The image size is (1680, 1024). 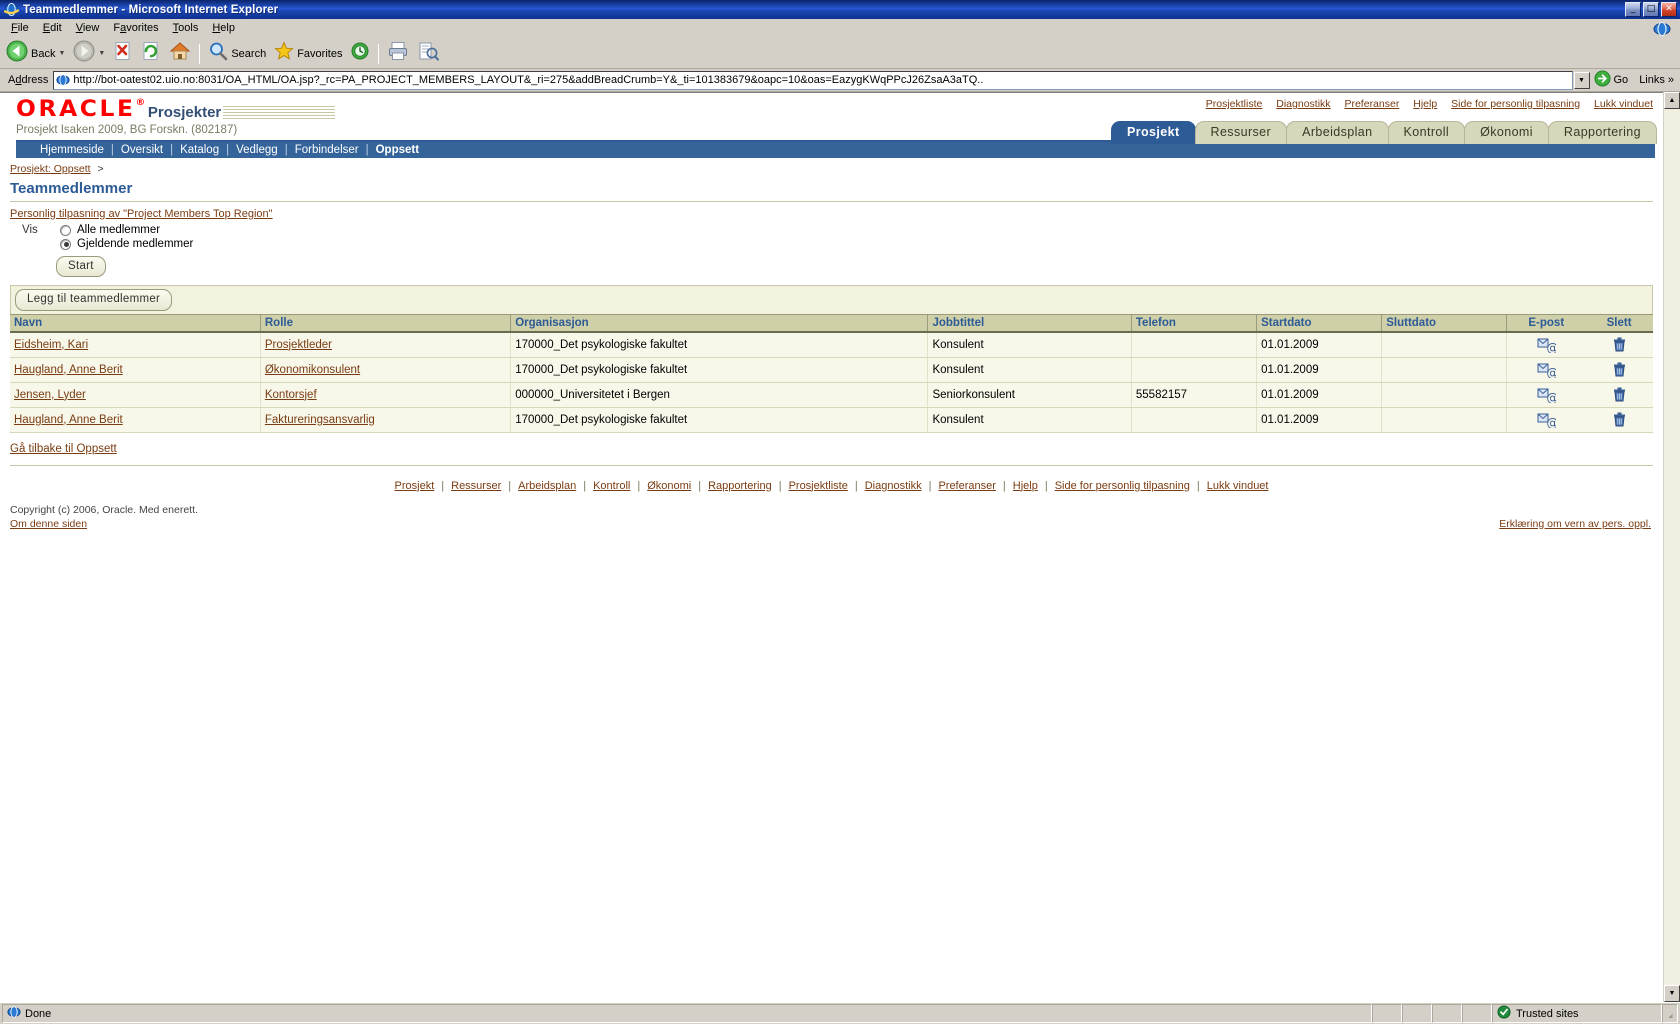 What do you see at coordinates (397, 150) in the screenshot?
I see `subnav-item-oppsett: Oppsett` at bounding box center [397, 150].